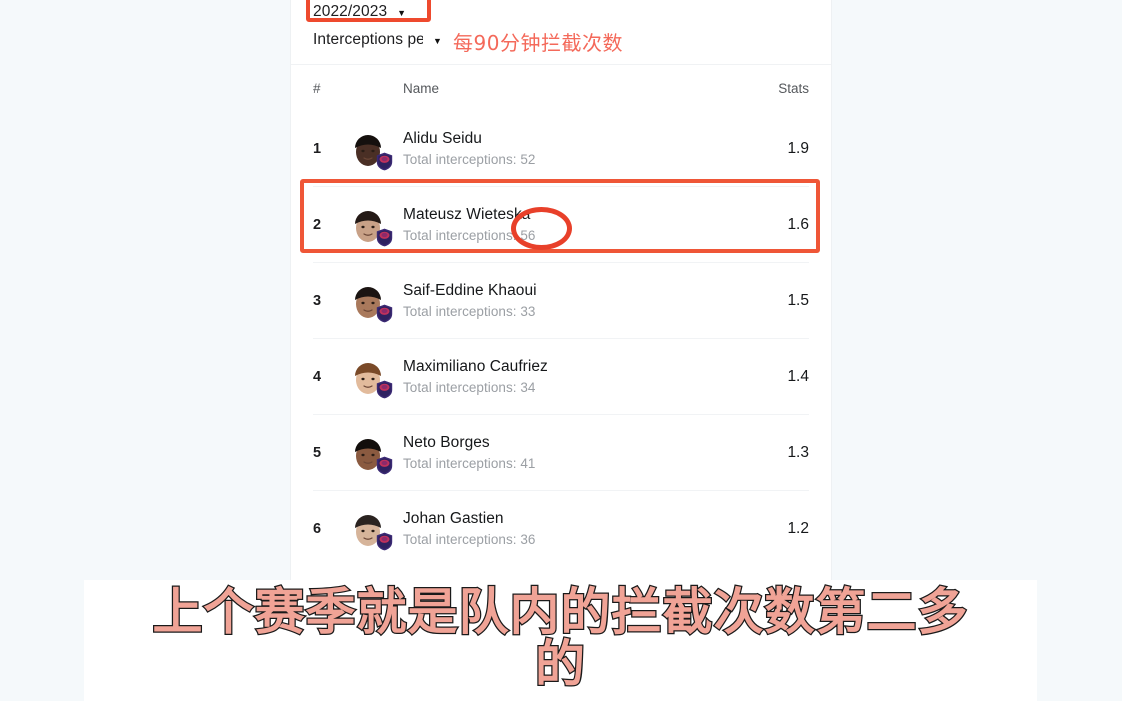  What do you see at coordinates (798, 300) in the screenshot?
I see `row-stat-value: 1.5` at bounding box center [798, 300].